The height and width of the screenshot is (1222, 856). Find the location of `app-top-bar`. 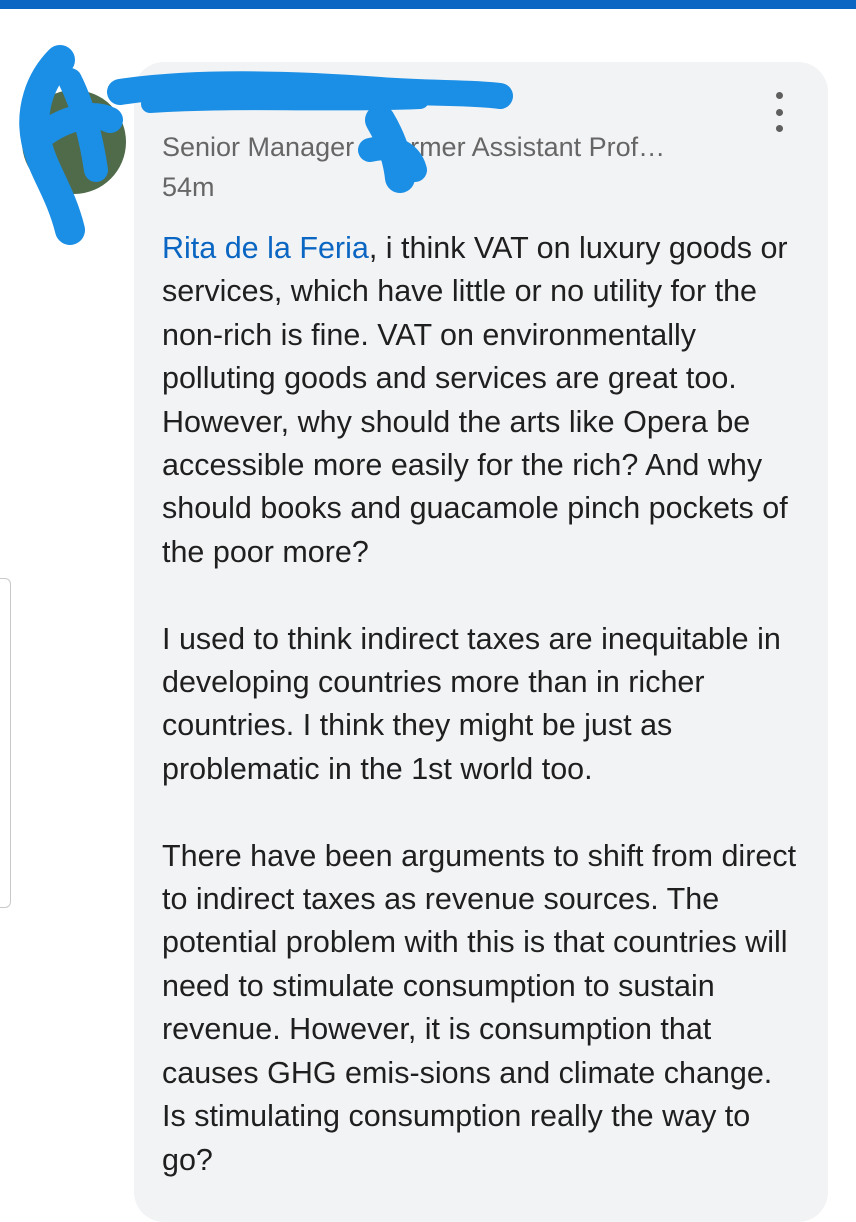

app-top-bar is located at coordinates (428, 4).